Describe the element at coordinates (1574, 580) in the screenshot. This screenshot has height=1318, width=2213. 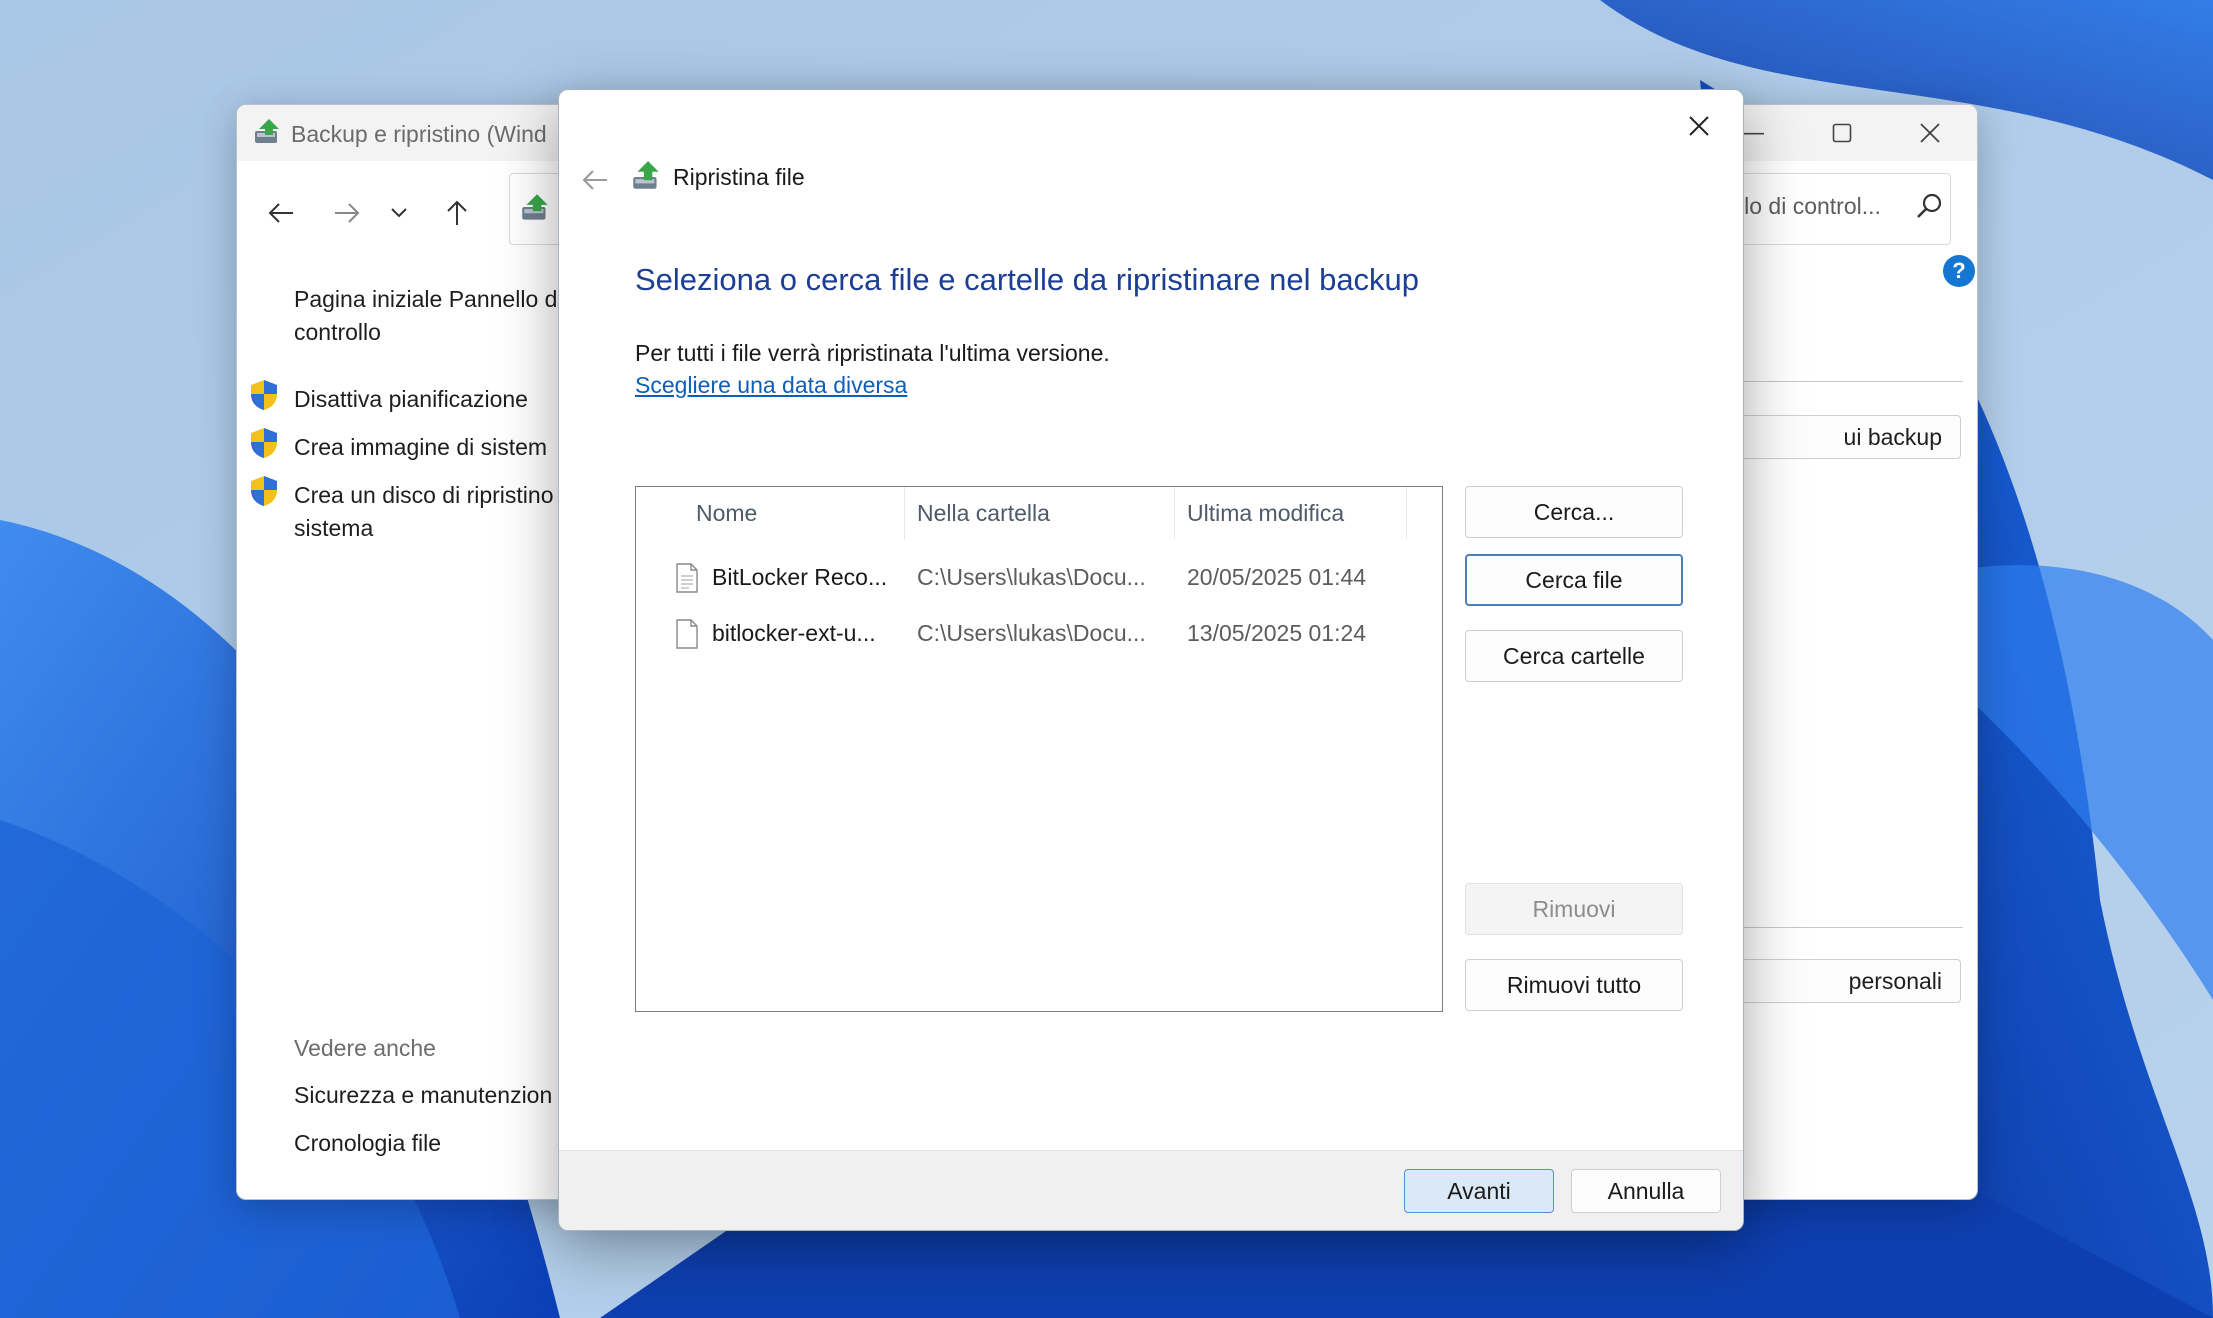
I see `search-files-button: Cerca file` at that location.